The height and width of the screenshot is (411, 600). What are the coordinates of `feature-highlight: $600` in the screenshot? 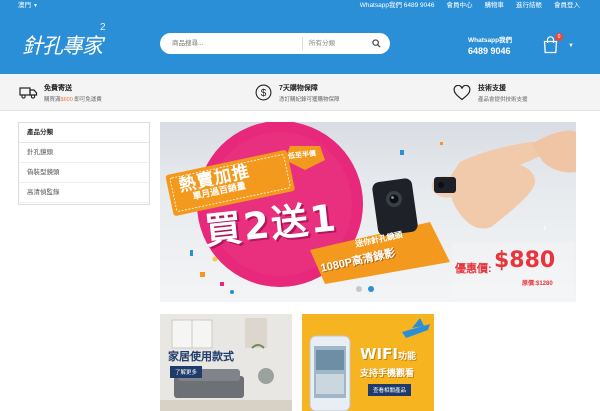 It's located at (66, 99).